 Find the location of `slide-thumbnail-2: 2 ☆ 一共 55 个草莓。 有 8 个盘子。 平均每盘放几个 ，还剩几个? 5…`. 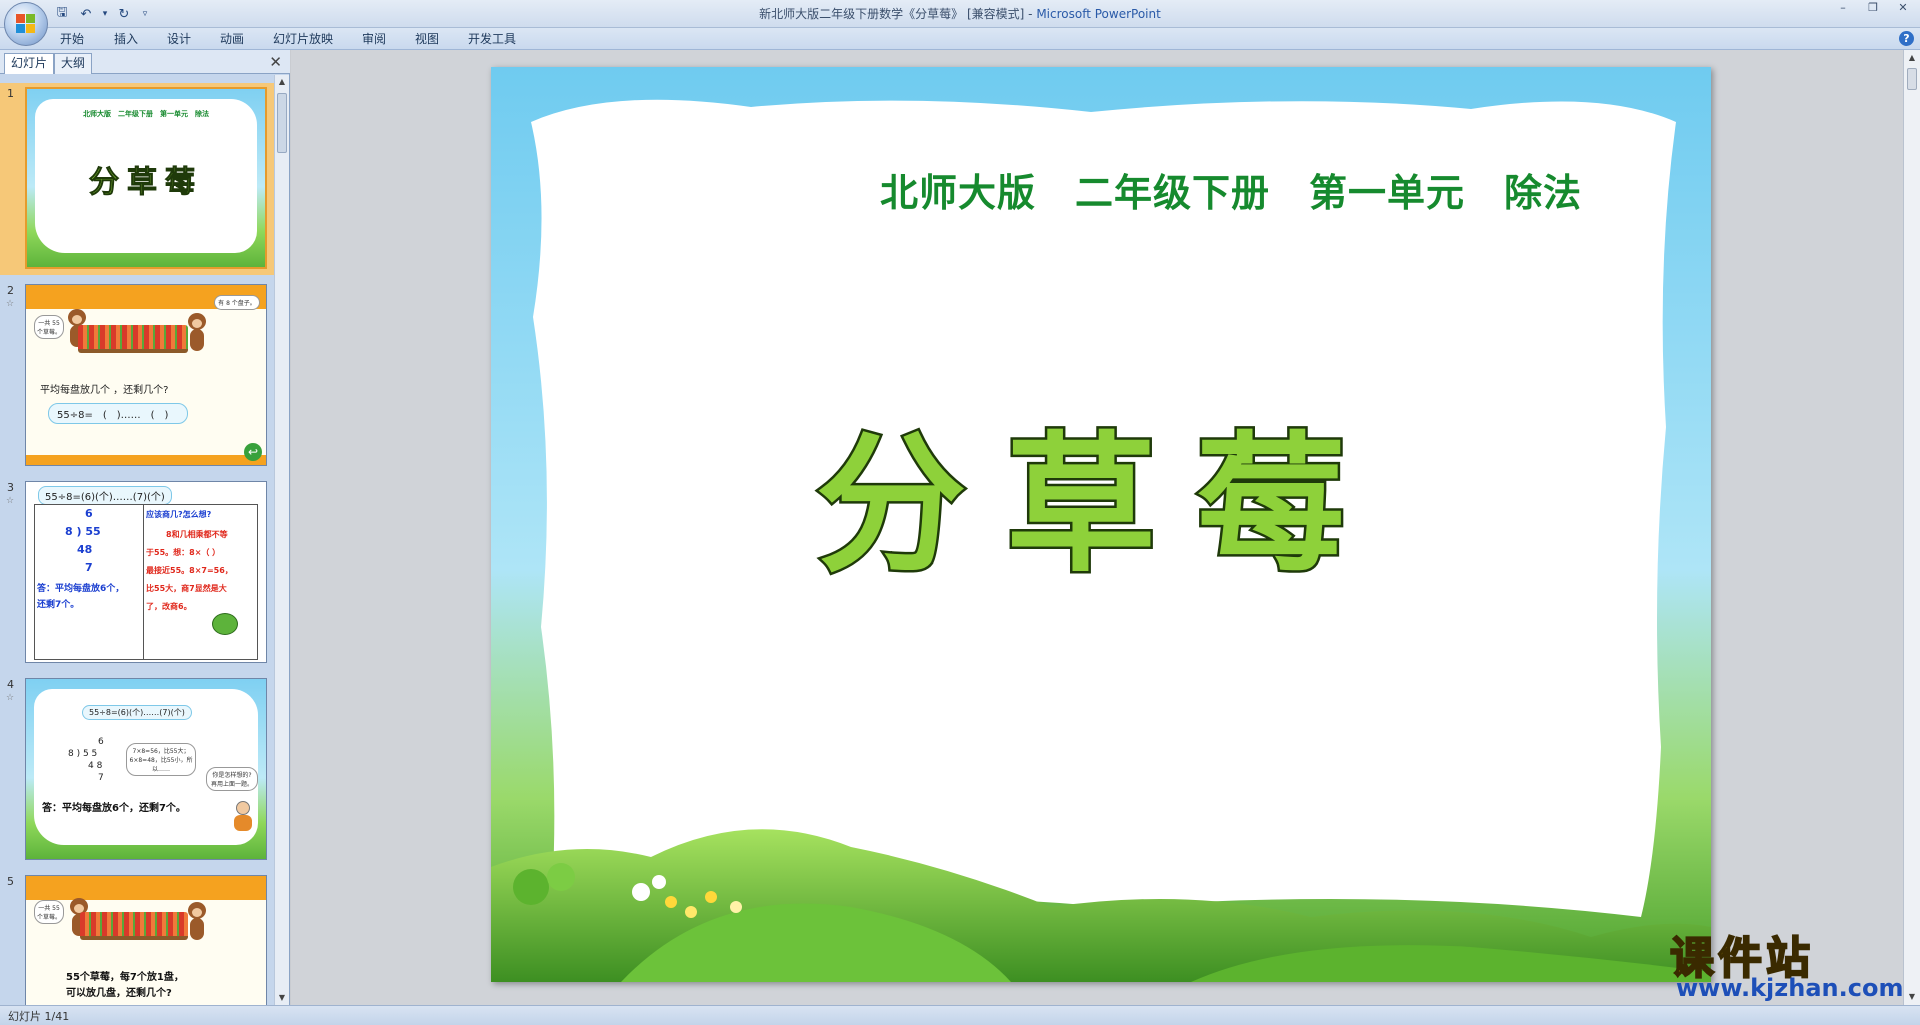

slide-thumbnail-2: 2 ☆ 一共 55 个草莓。 有 8 个盘子。 平均每盘放几个 ，还剩几个? 5… is located at coordinates (137, 376).